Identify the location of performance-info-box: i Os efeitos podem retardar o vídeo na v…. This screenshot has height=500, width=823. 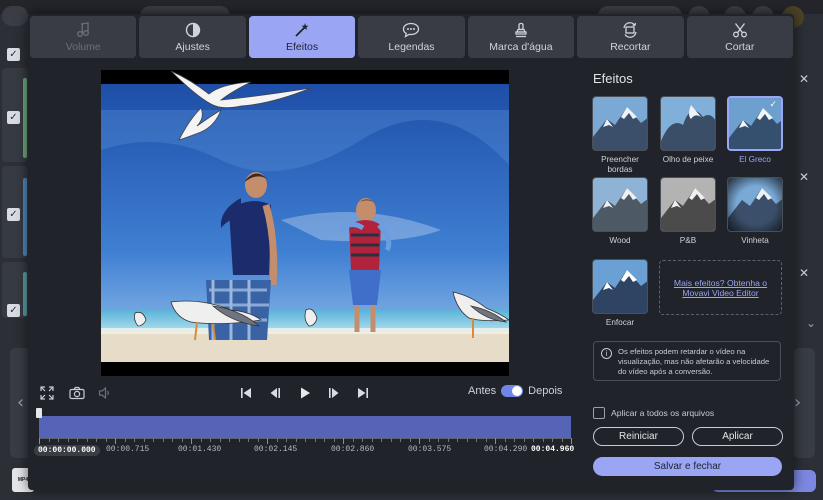
(687, 361).